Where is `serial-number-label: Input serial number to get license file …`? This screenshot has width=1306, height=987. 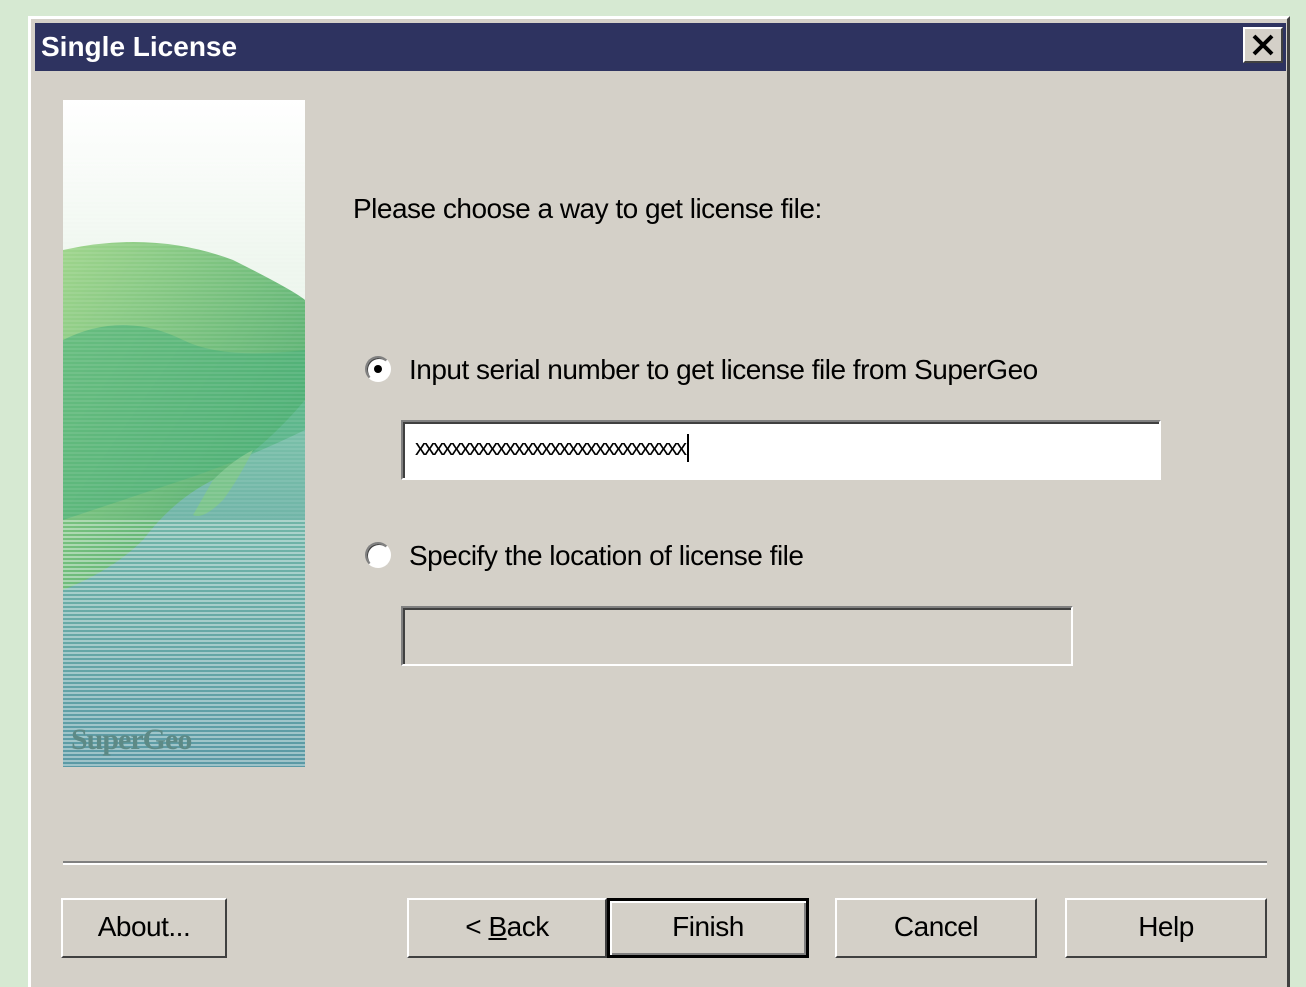 serial-number-label: Input serial number to get license file … is located at coordinates (723, 370).